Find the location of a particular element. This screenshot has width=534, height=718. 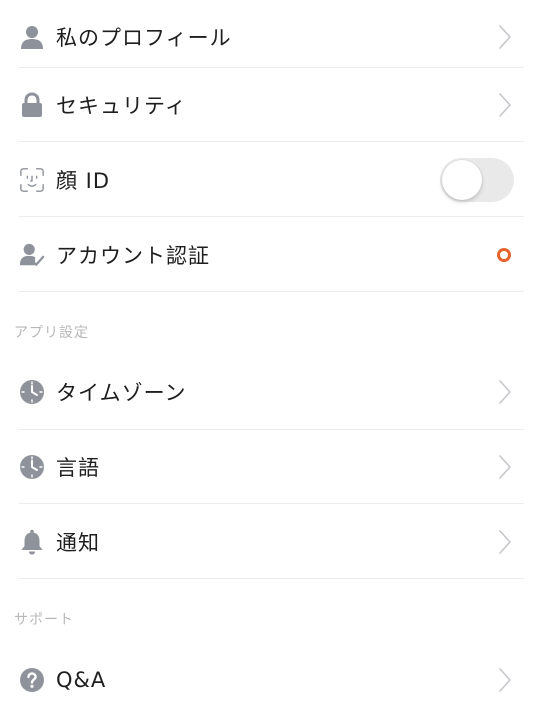

notifications-row: 通知 is located at coordinates (267, 542).